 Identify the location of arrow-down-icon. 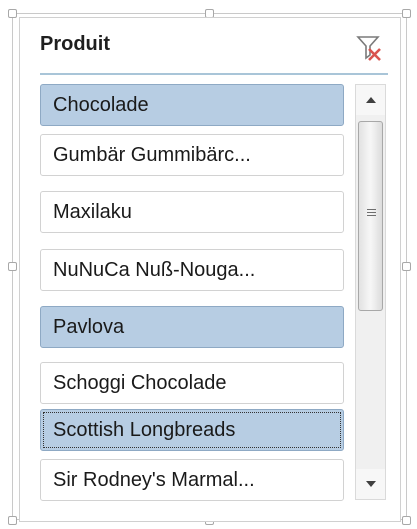
(370, 484).